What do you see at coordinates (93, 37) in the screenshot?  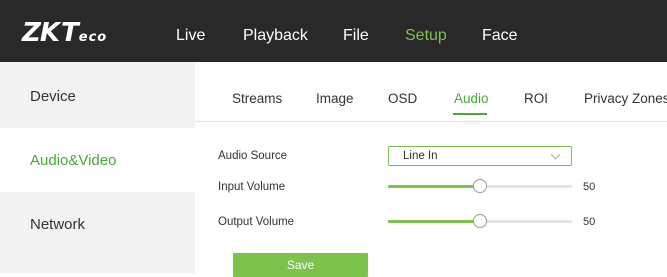 I see `logo-eco: eco` at bounding box center [93, 37].